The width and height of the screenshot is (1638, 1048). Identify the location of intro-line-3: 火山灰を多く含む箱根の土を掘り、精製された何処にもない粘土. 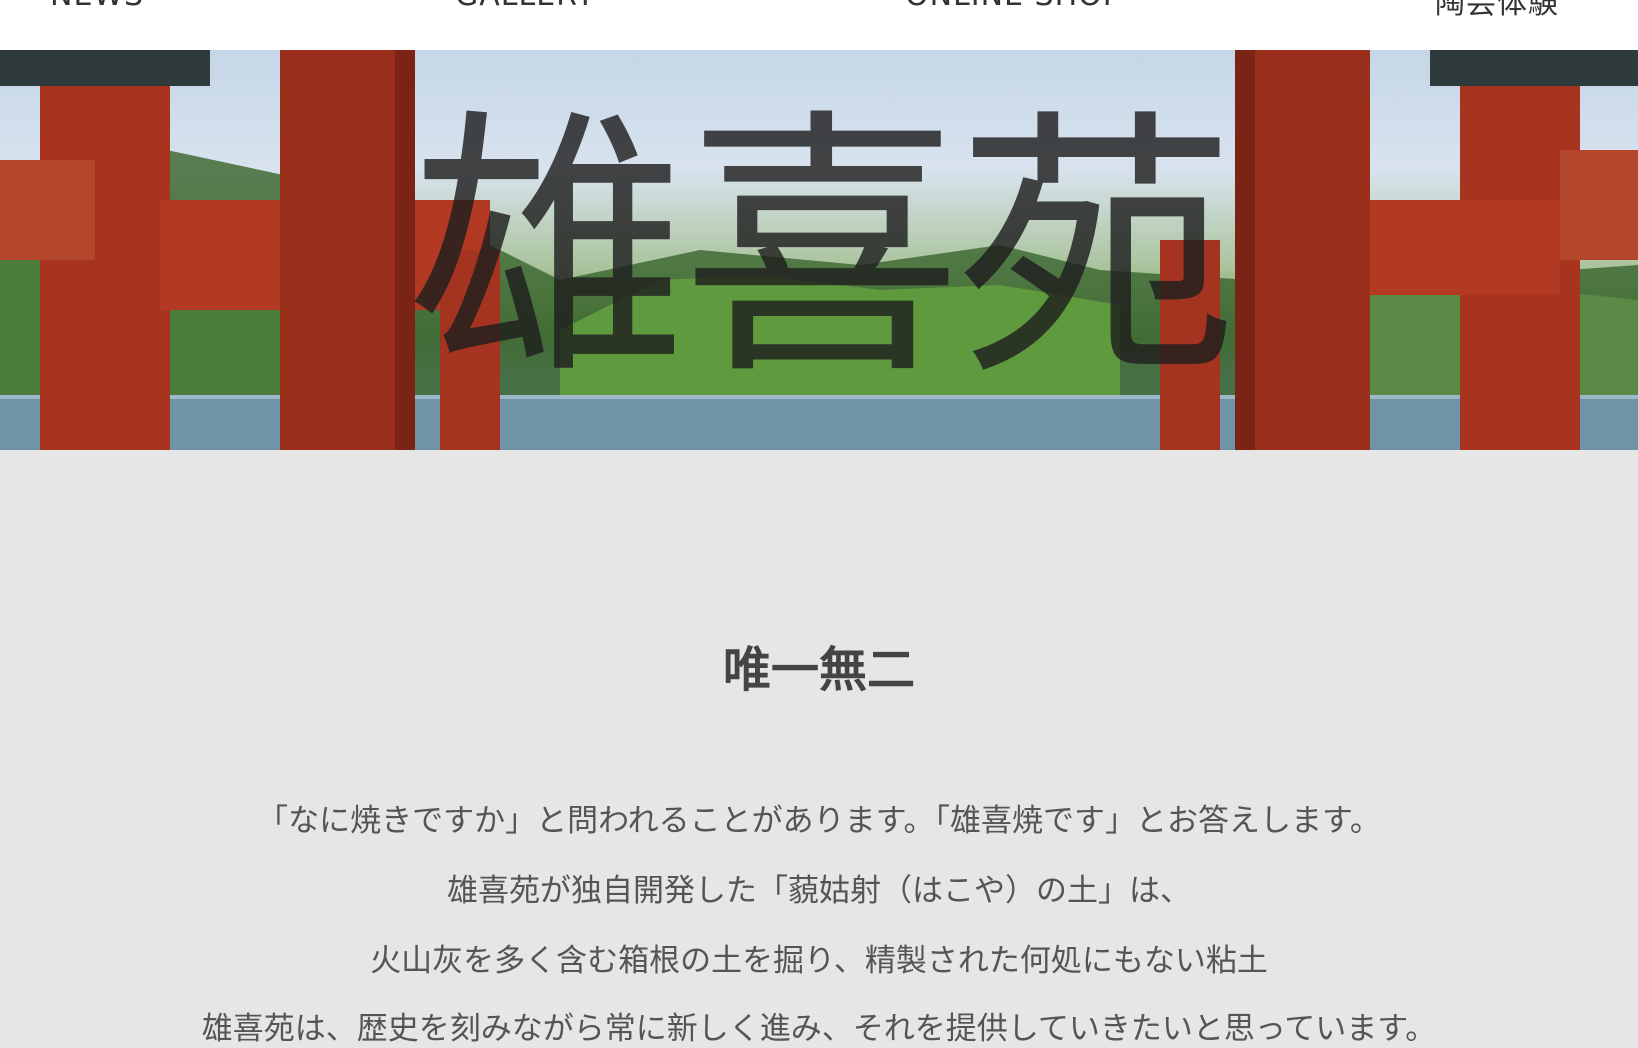
(819, 961).